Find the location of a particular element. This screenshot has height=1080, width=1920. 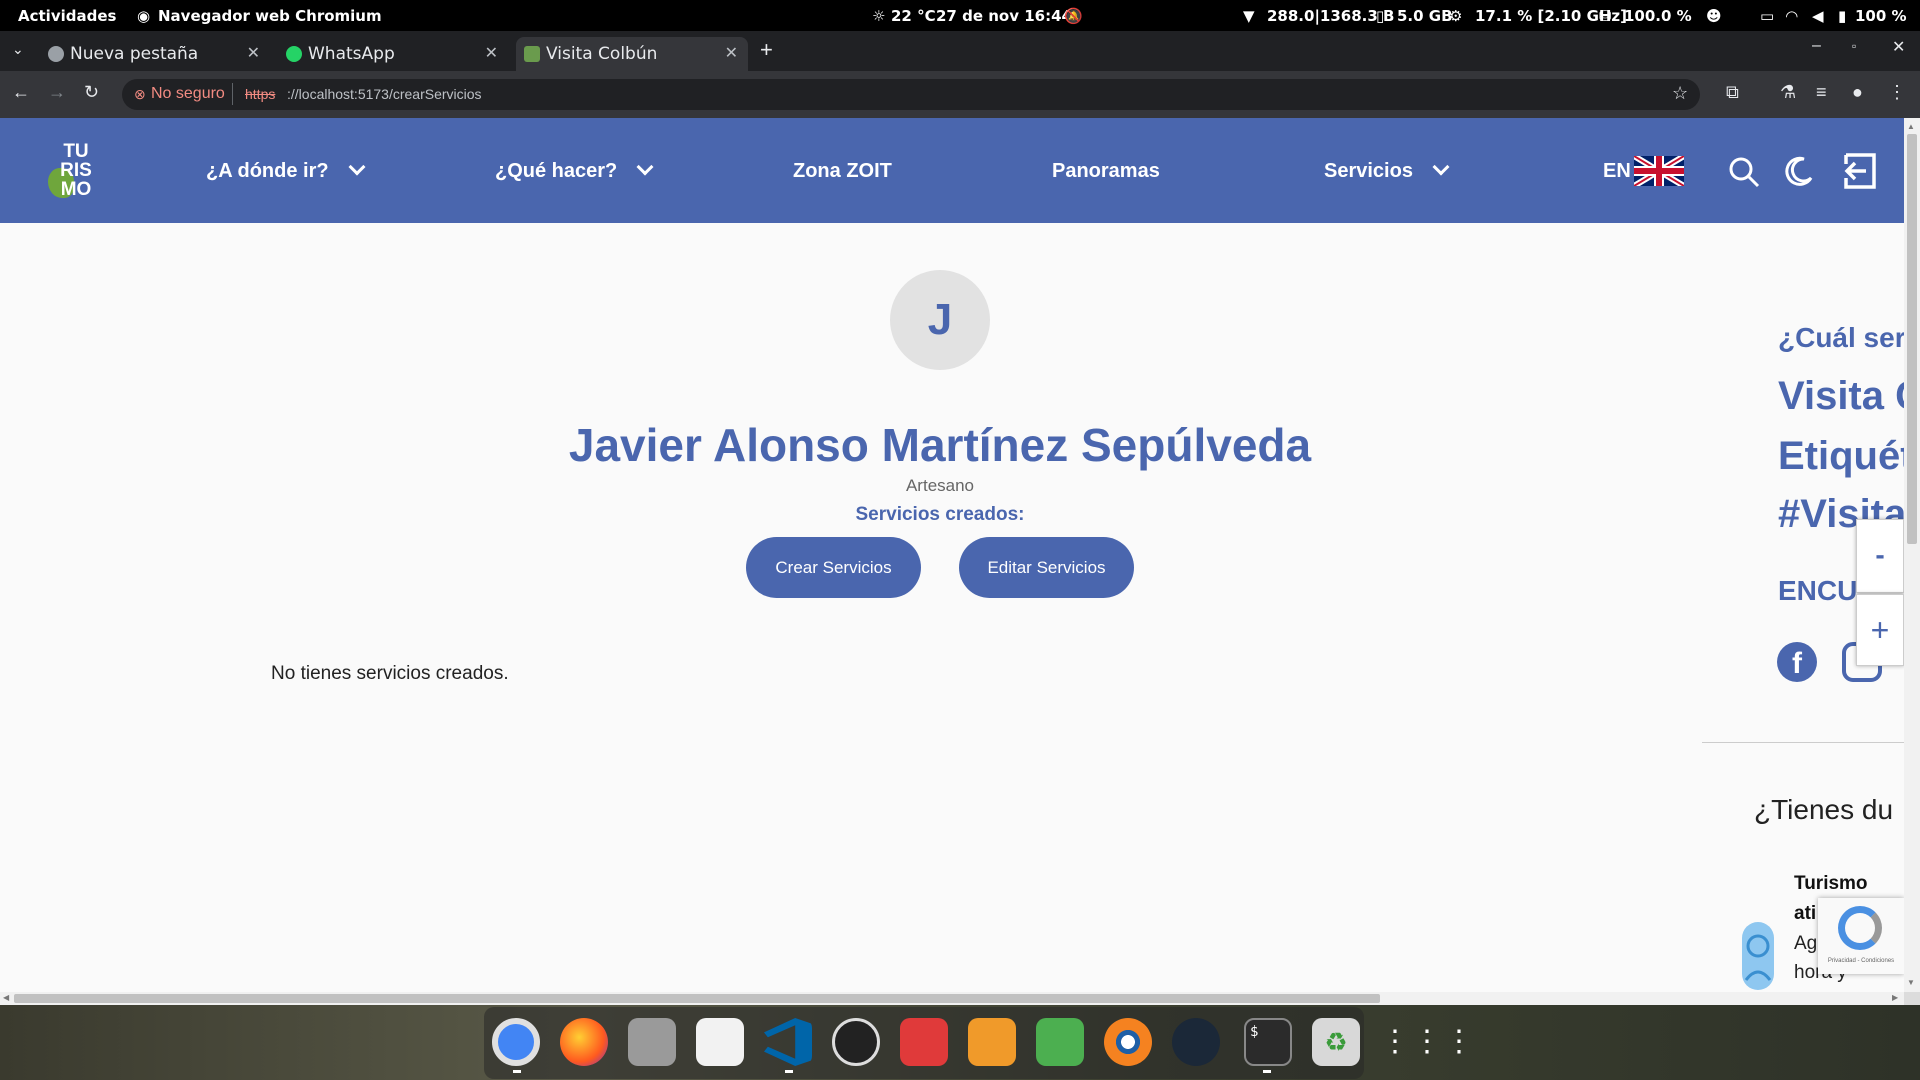

minimize-button: – is located at coordinates (1816, 46).